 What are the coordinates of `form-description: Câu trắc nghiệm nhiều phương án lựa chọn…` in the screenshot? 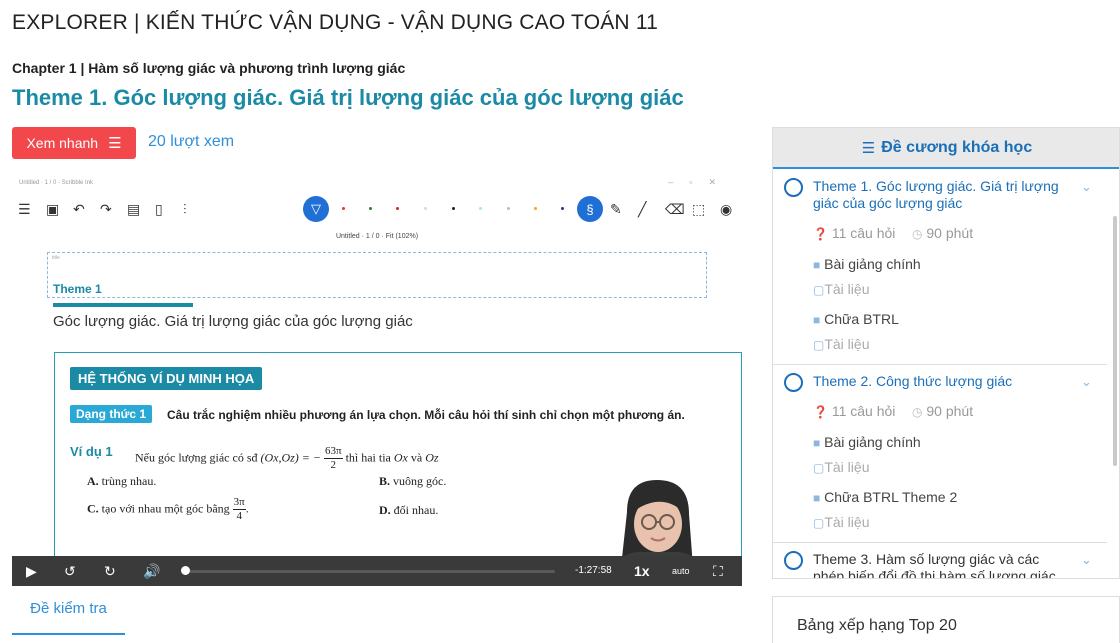 It's located at (426, 415).